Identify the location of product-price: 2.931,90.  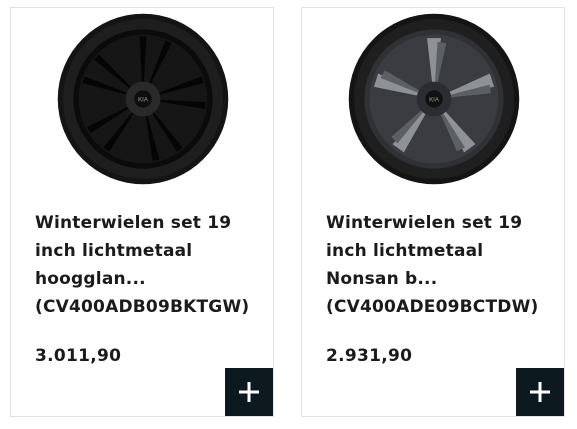
(369, 356).